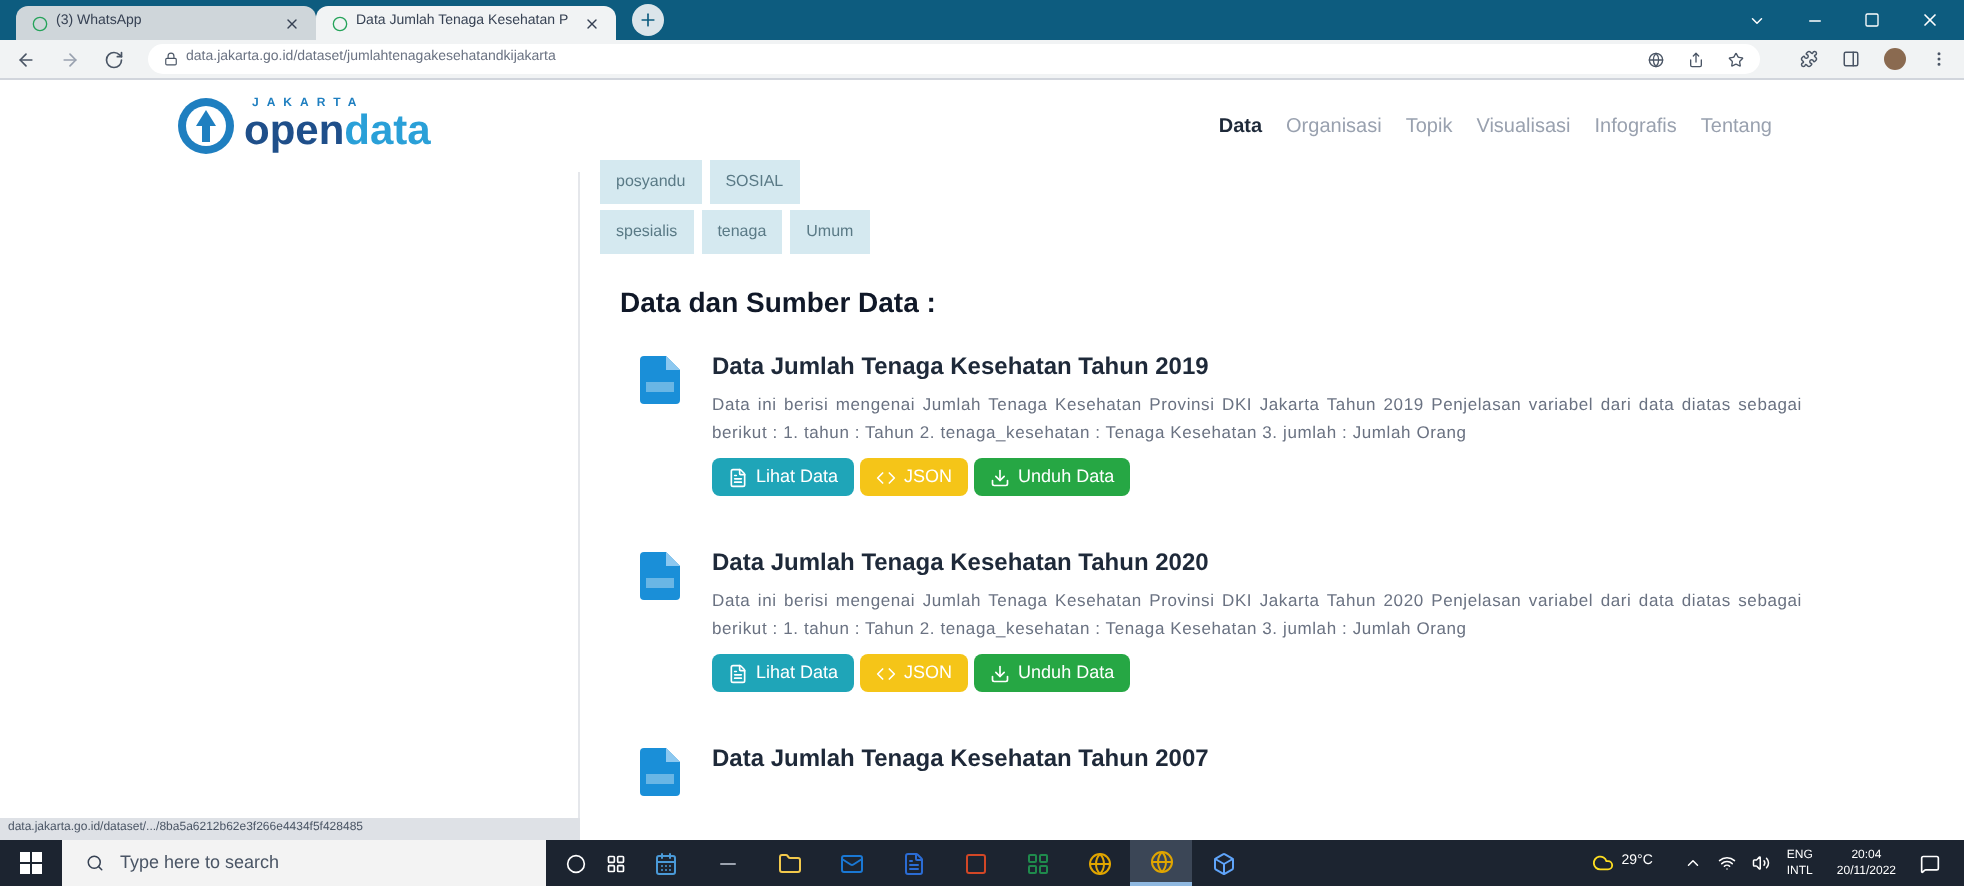  Describe the element at coordinates (1696, 59) in the screenshot. I see `share-icon` at that location.